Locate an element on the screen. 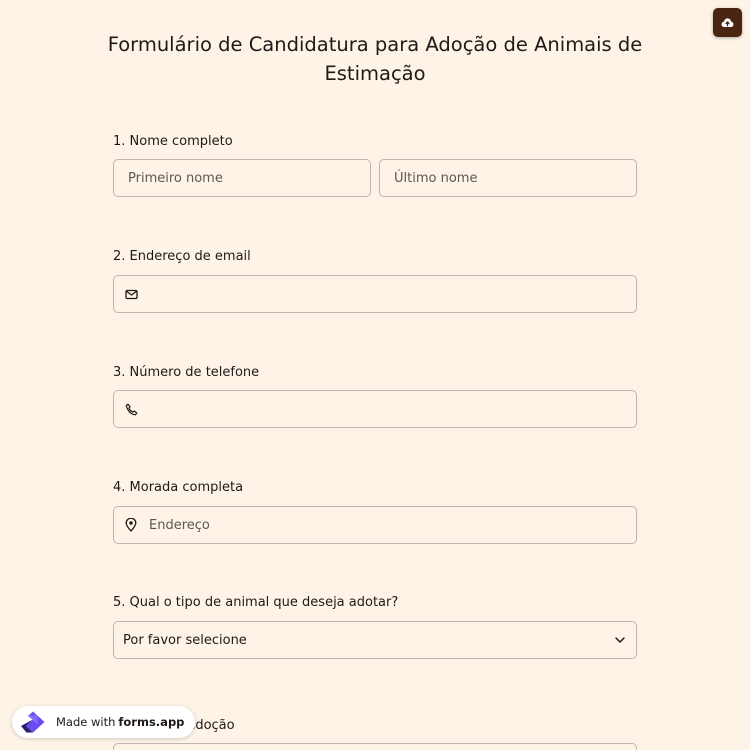 The width and height of the screenshot is (750, 750). question-label-email: 2. Endereço de email is located at coordinates (182, 256).